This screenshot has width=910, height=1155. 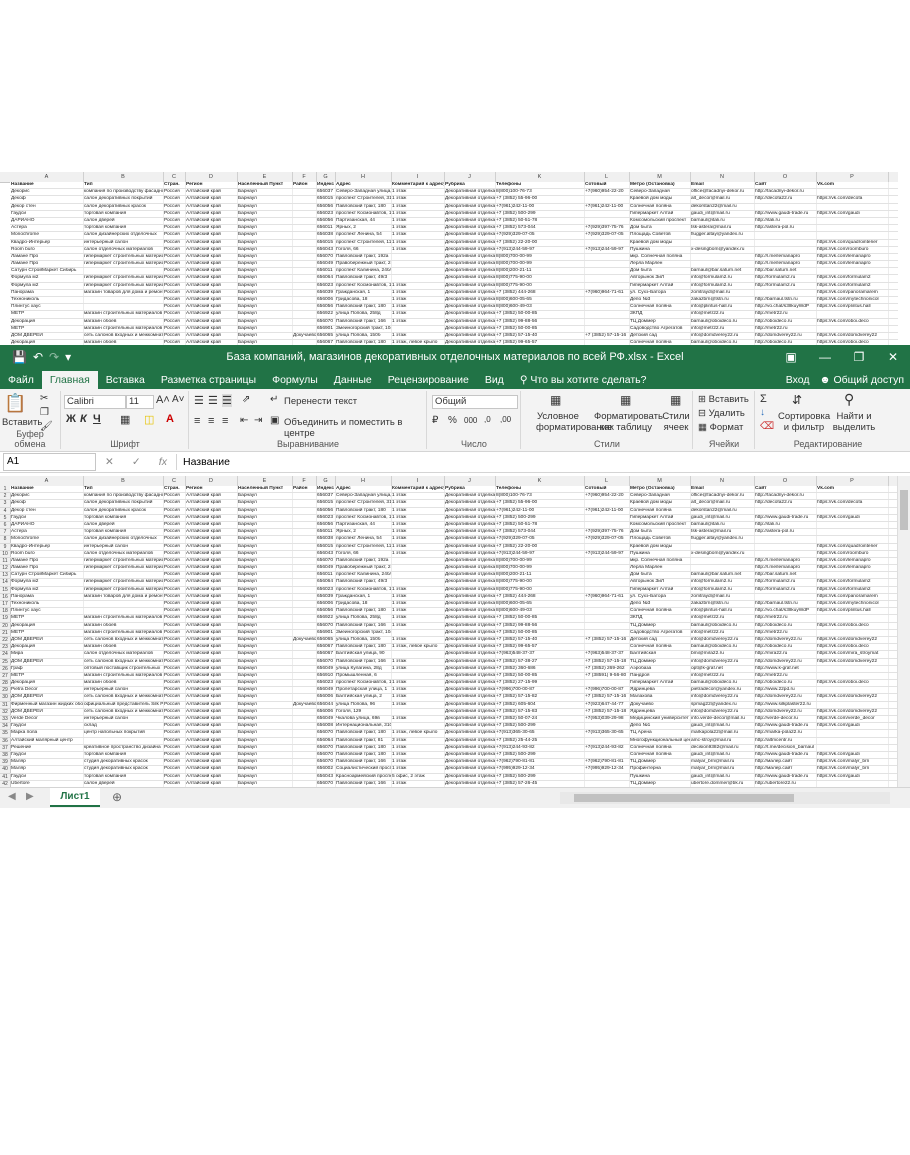 I want to click on cell: официальный представитель Silk Plaster, so click(x=123, y=704).